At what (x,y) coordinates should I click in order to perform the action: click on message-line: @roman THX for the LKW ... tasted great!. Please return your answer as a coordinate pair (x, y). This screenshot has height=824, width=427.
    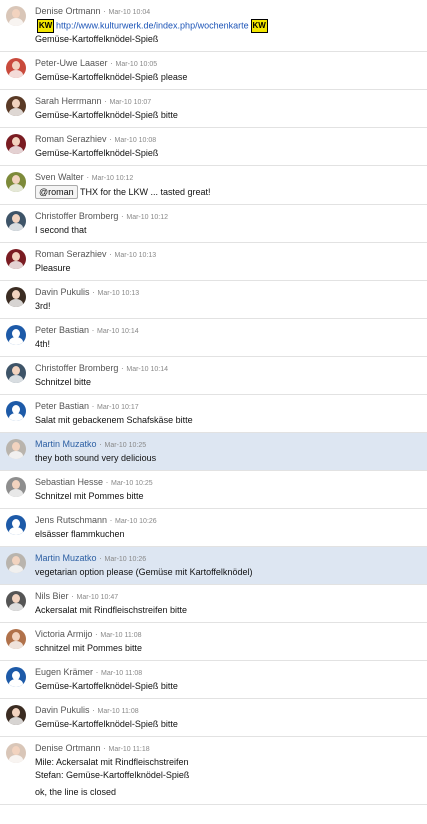
    Looking at the image, I should click on (228, 192).